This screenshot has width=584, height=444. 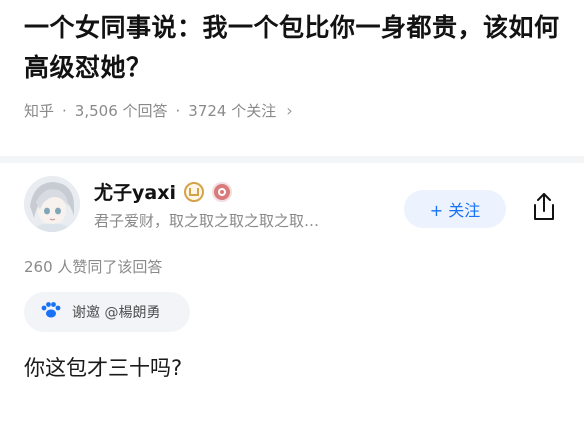 What do you see at coordinates (544, 207) in the screenshot?
I see `share-icon` at bounding box center [544, 207].